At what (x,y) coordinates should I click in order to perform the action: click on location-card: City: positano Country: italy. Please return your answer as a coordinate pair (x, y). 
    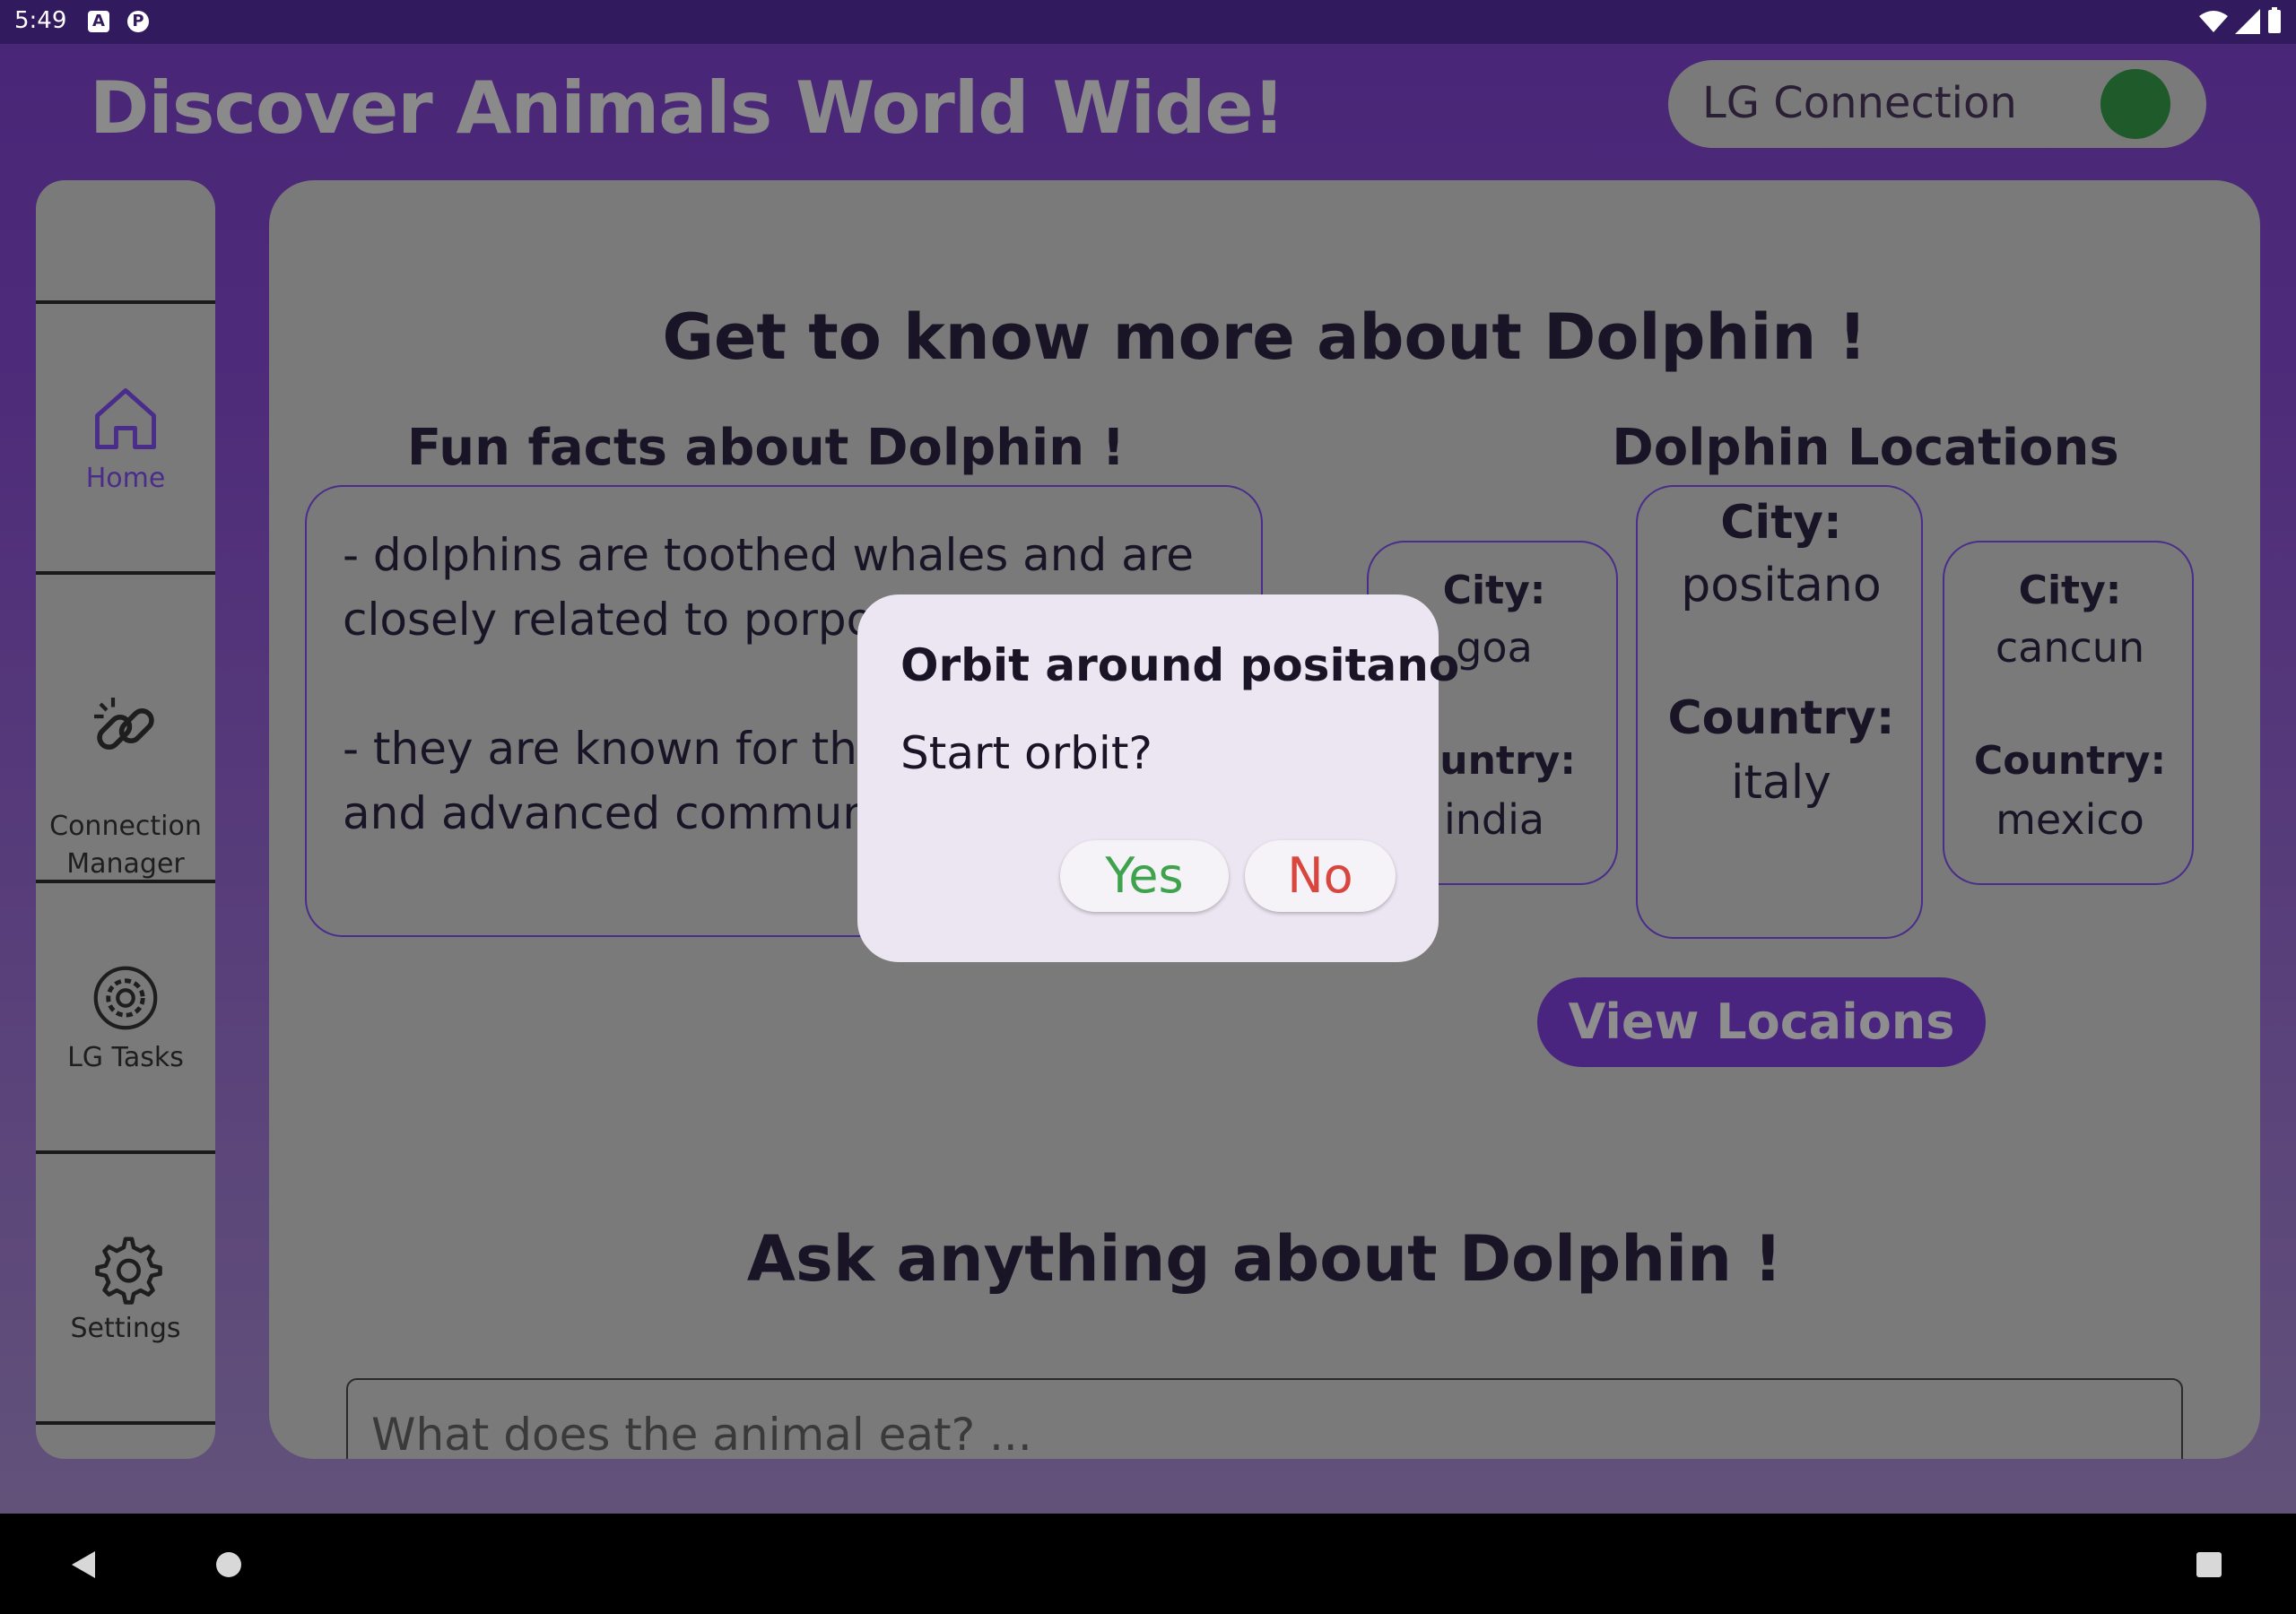
    Looking at the image, I should click on (1779, 712).